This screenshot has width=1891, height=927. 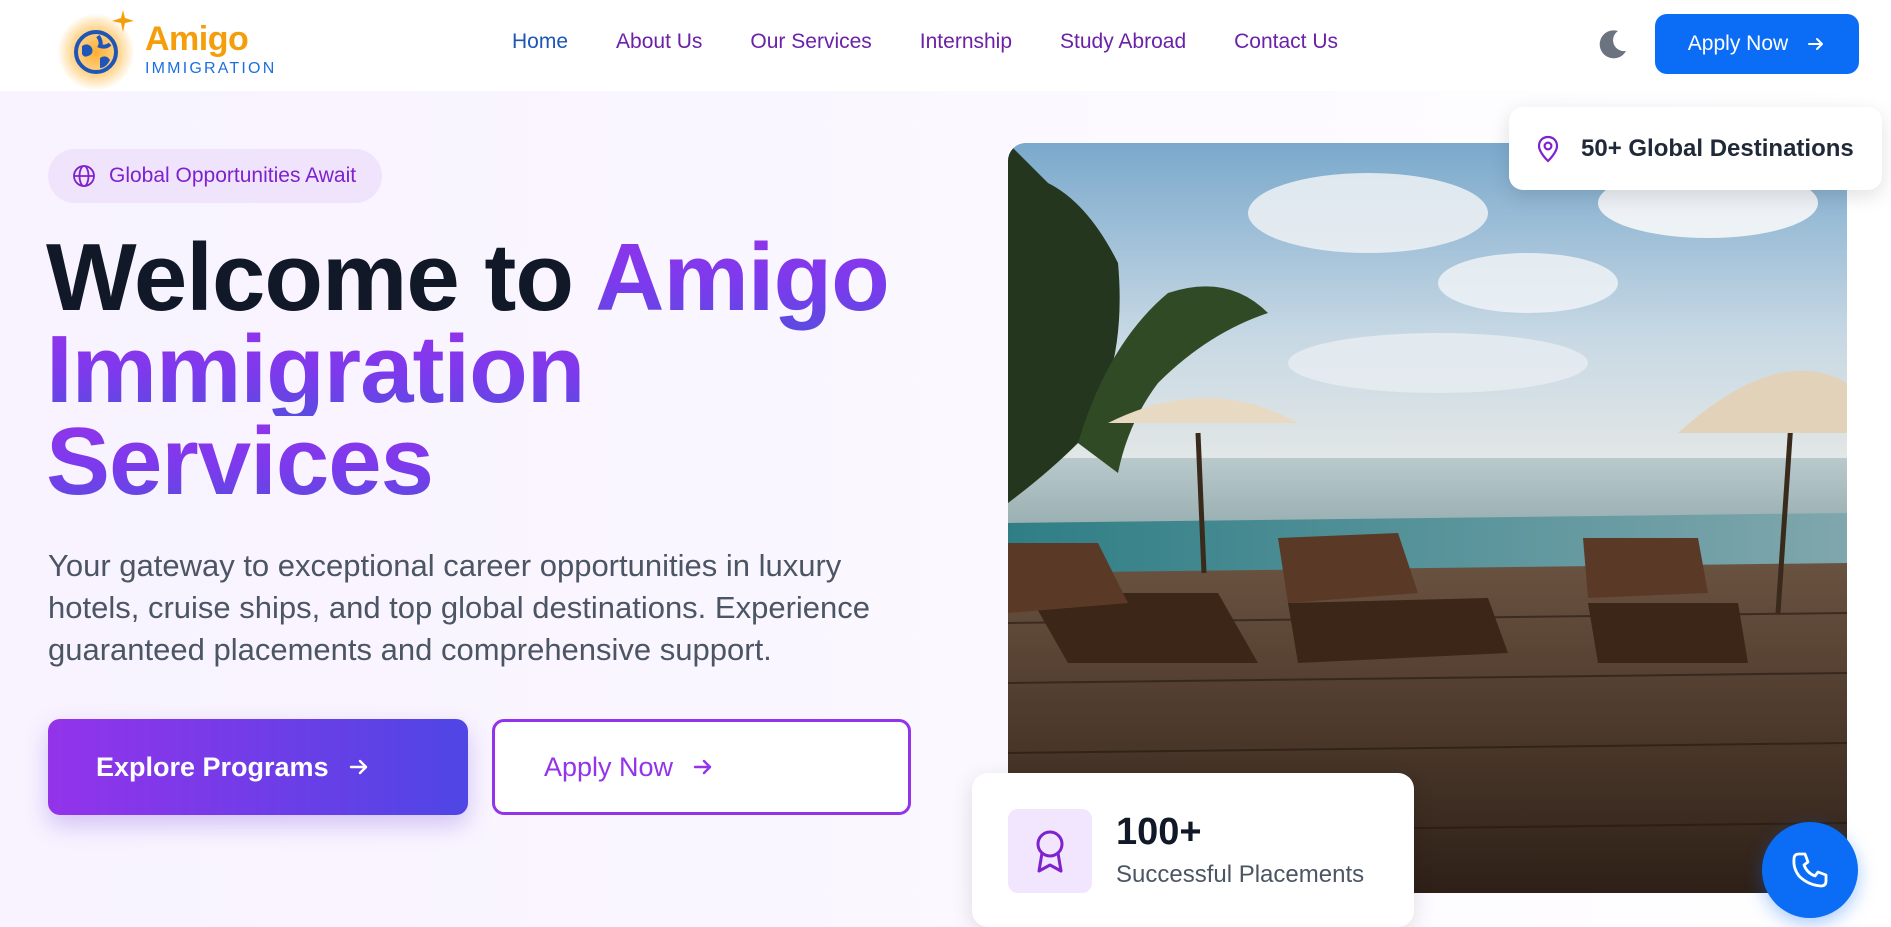 I want to click on placements-value: 100+, so click(x=1159, y=832).